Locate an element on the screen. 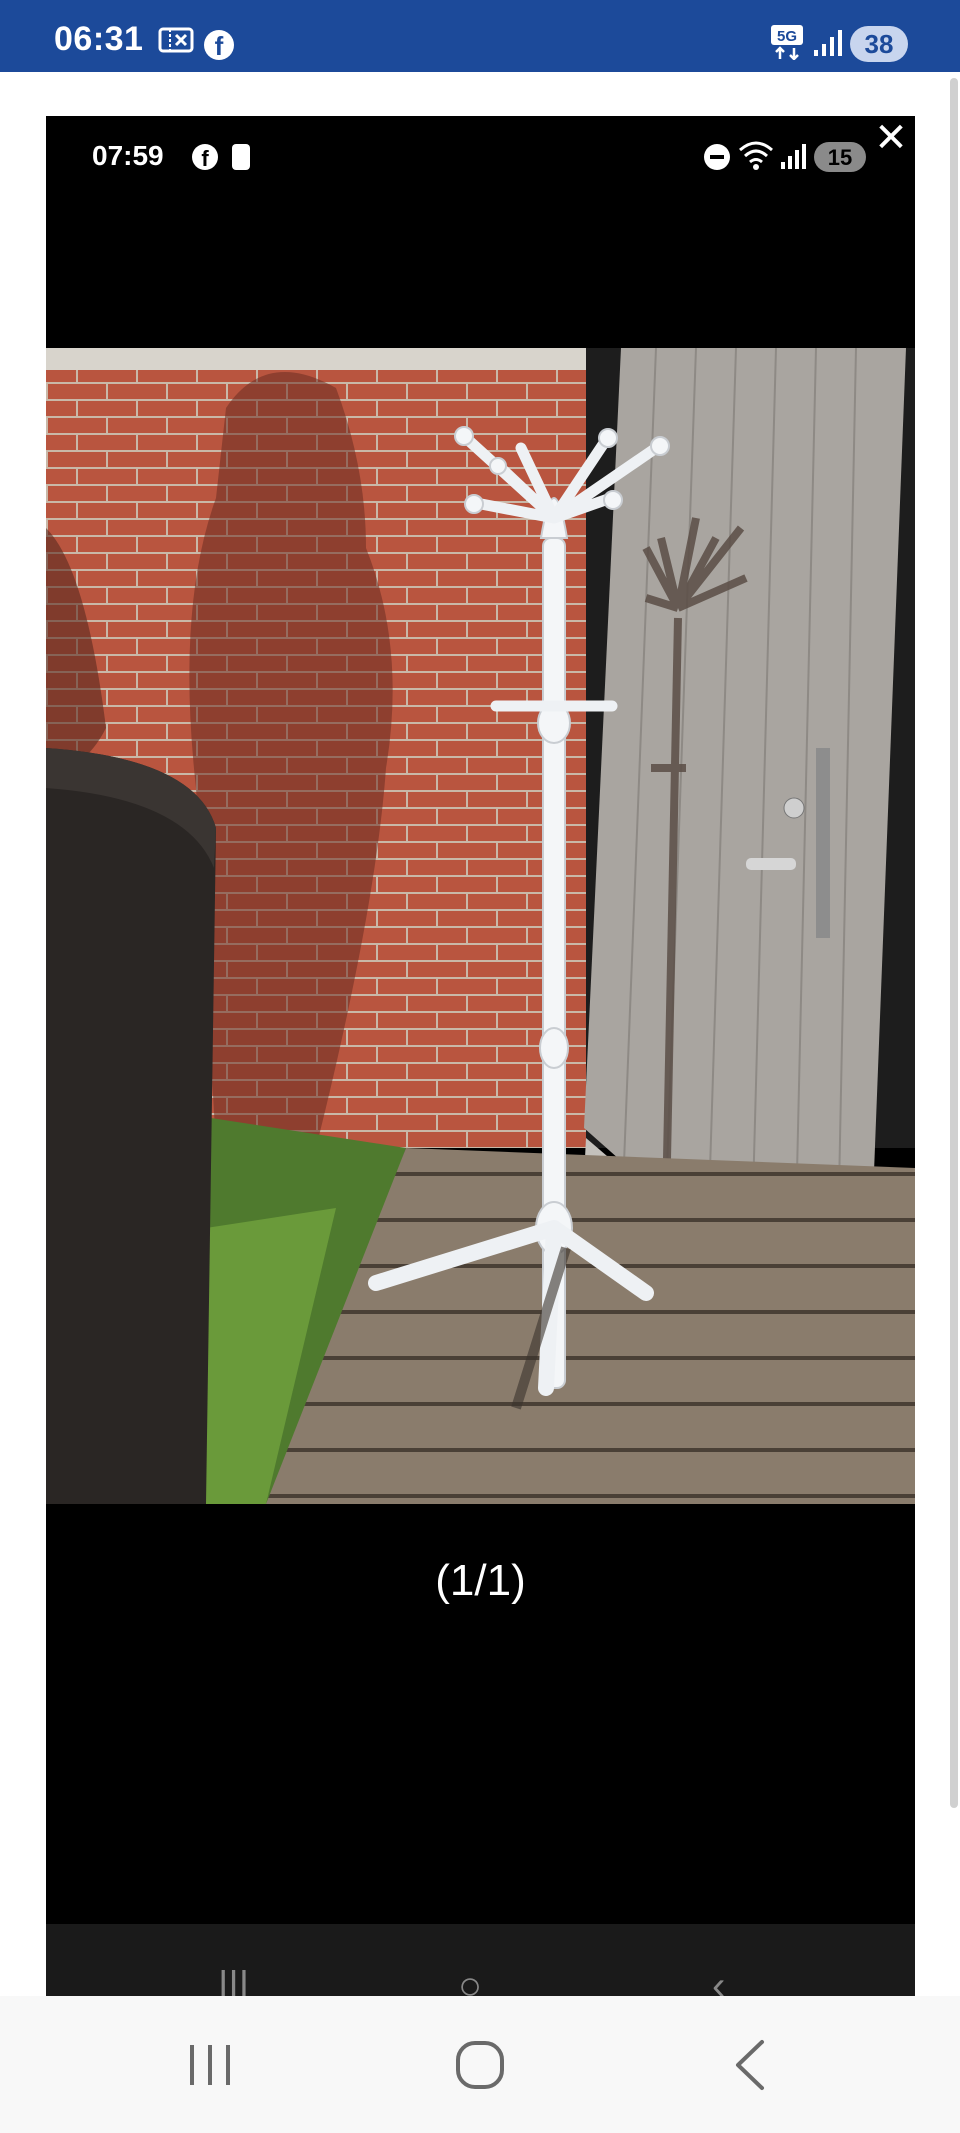  navigation-bar is located at coordinates (480, 2064).